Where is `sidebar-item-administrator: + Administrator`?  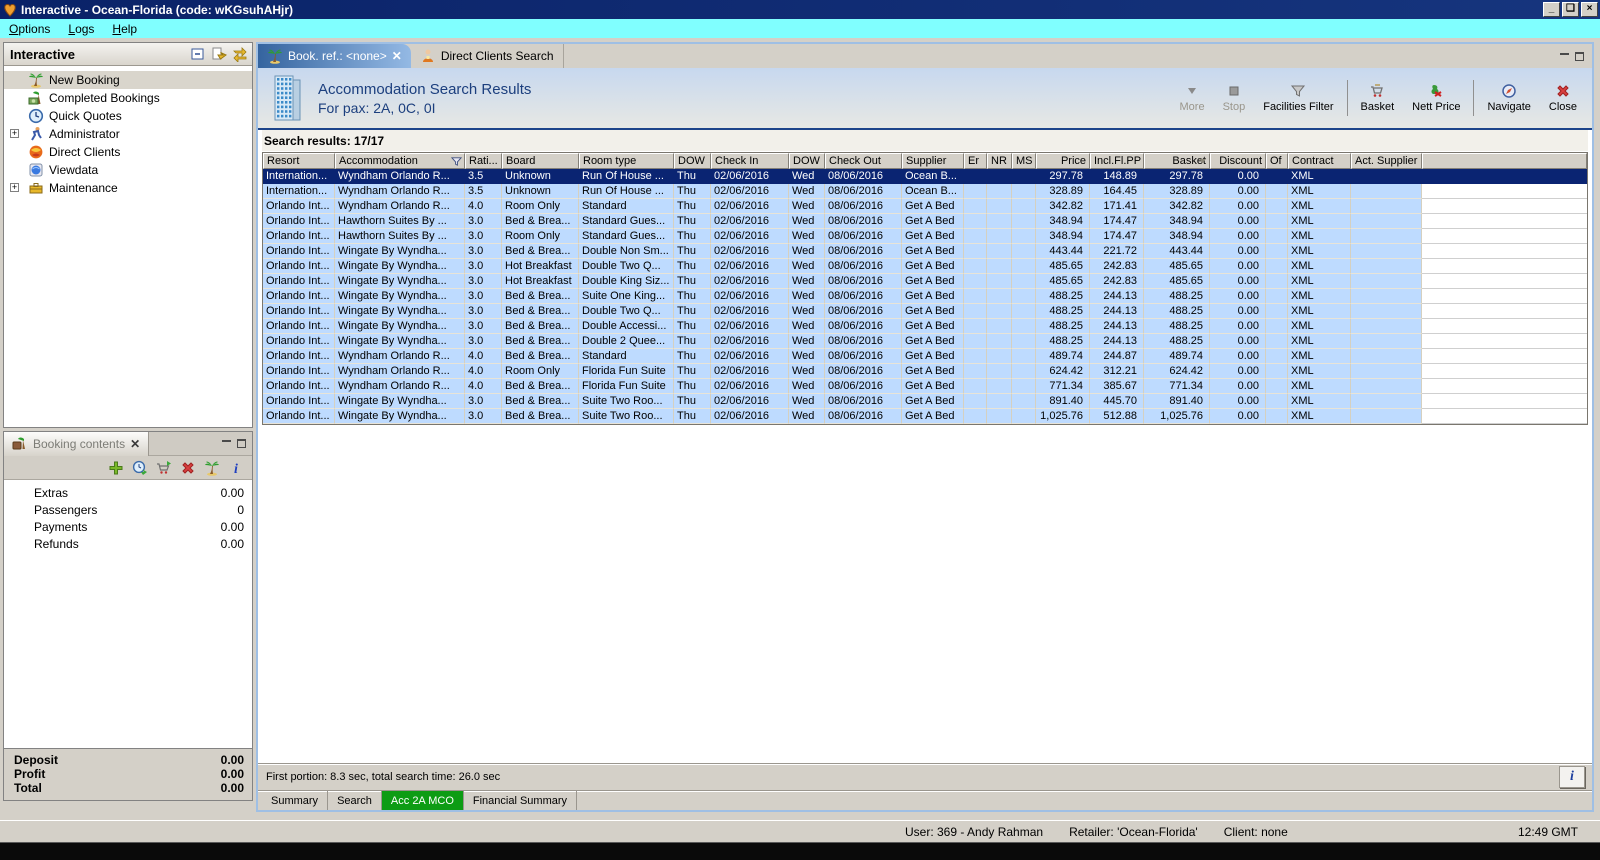
sidebar-item-administrator: + Administrator is located at coordinates (128, 134).